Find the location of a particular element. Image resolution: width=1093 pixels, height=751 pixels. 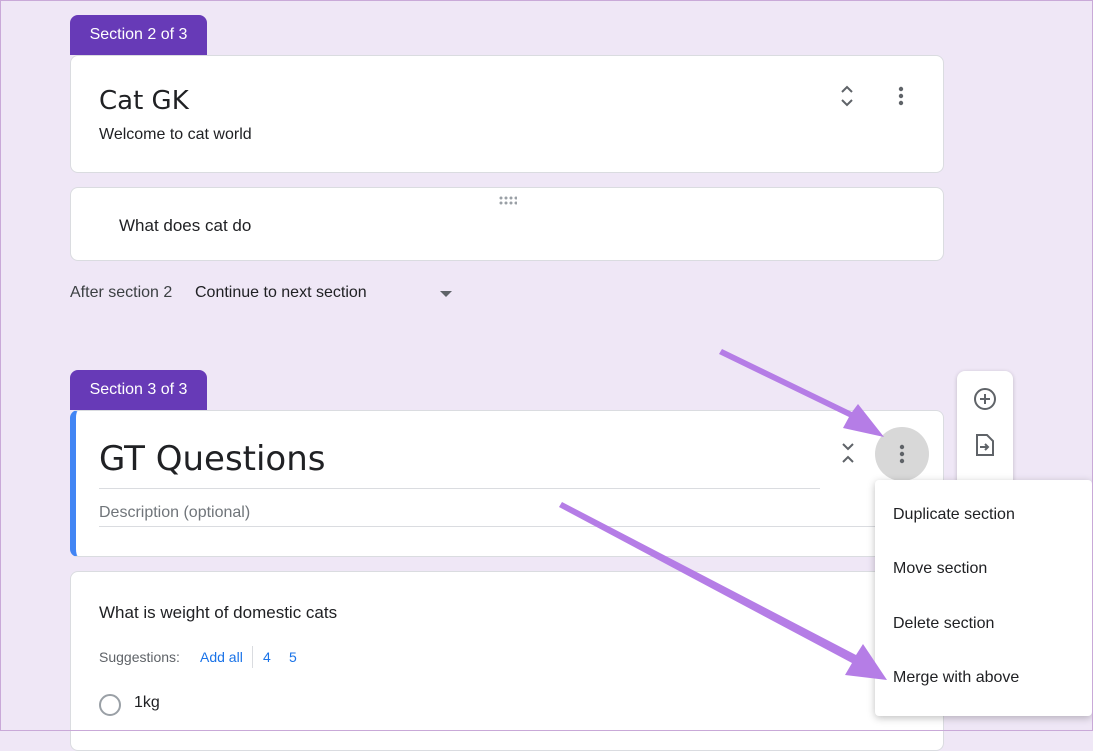

dropdown-arrow-icon is located at coordinates (446, 294).